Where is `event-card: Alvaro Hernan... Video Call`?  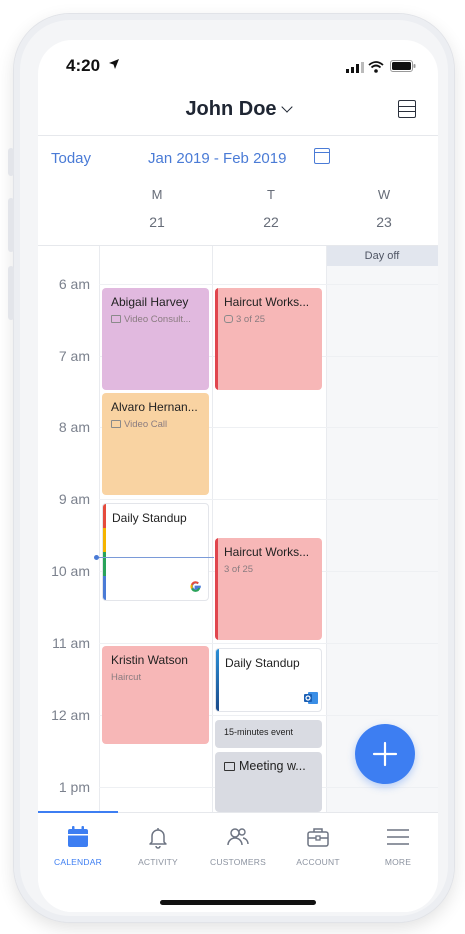 event-card: Alvaro Hernan... Video Call is located at coordinates (155, 444).